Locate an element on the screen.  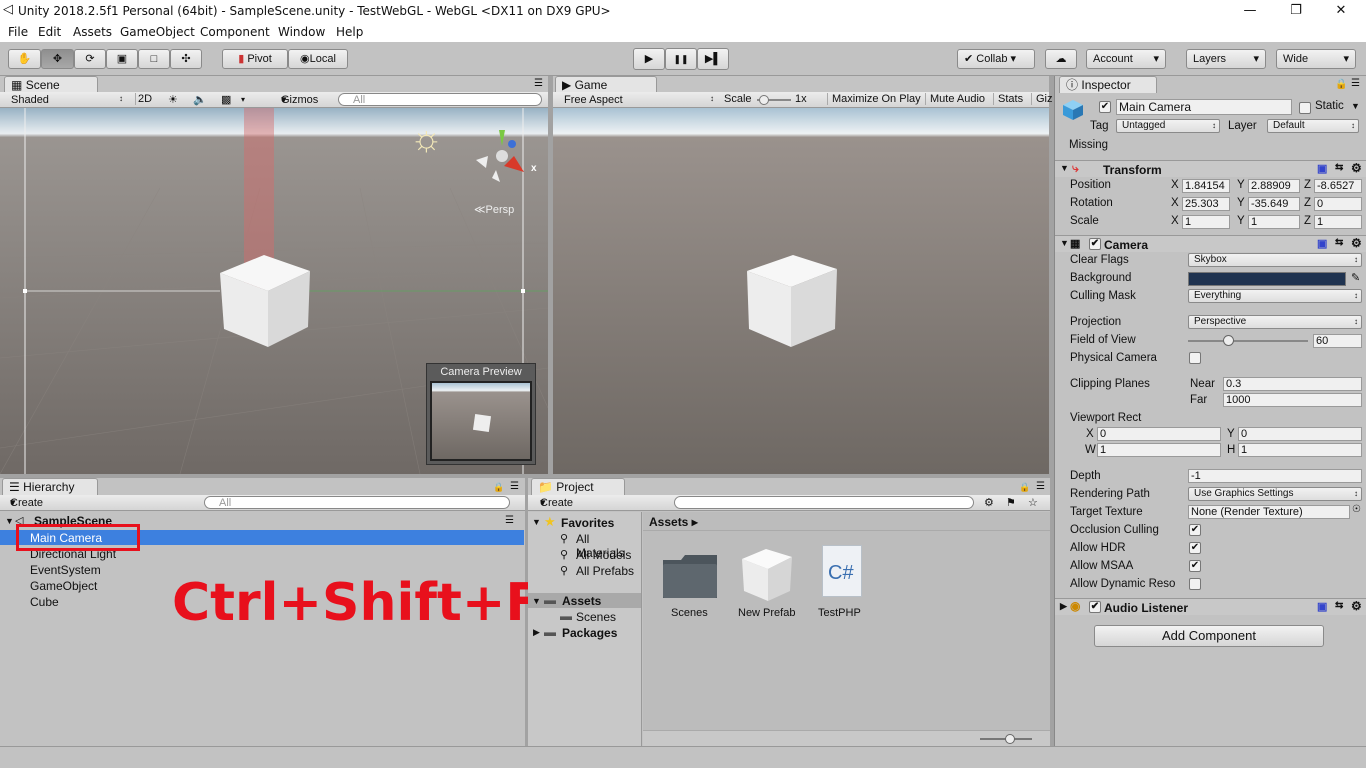
favorite-all-prefabs: All Prefabs is located at coordinates (605, 571).